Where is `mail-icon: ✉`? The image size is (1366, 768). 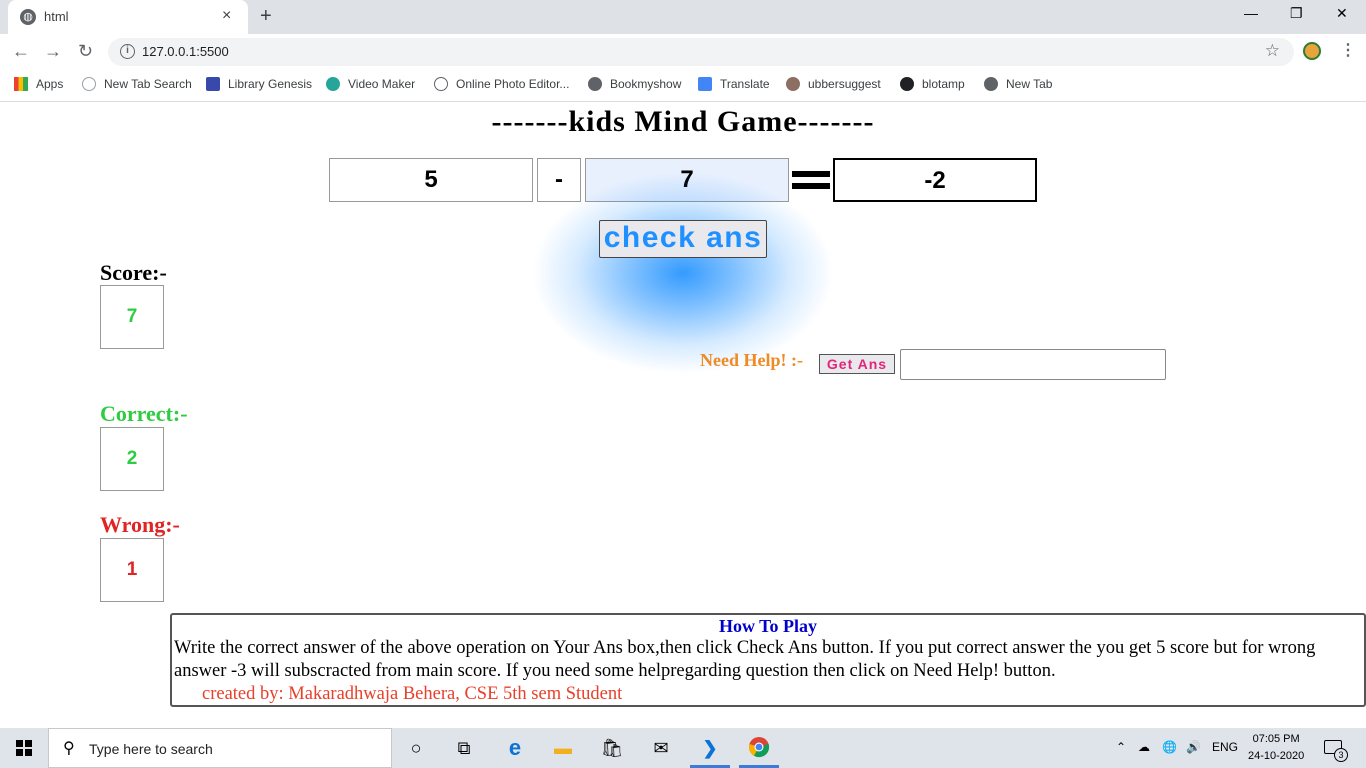 mail-icon: ✉ is located at coordinates (661, 748).